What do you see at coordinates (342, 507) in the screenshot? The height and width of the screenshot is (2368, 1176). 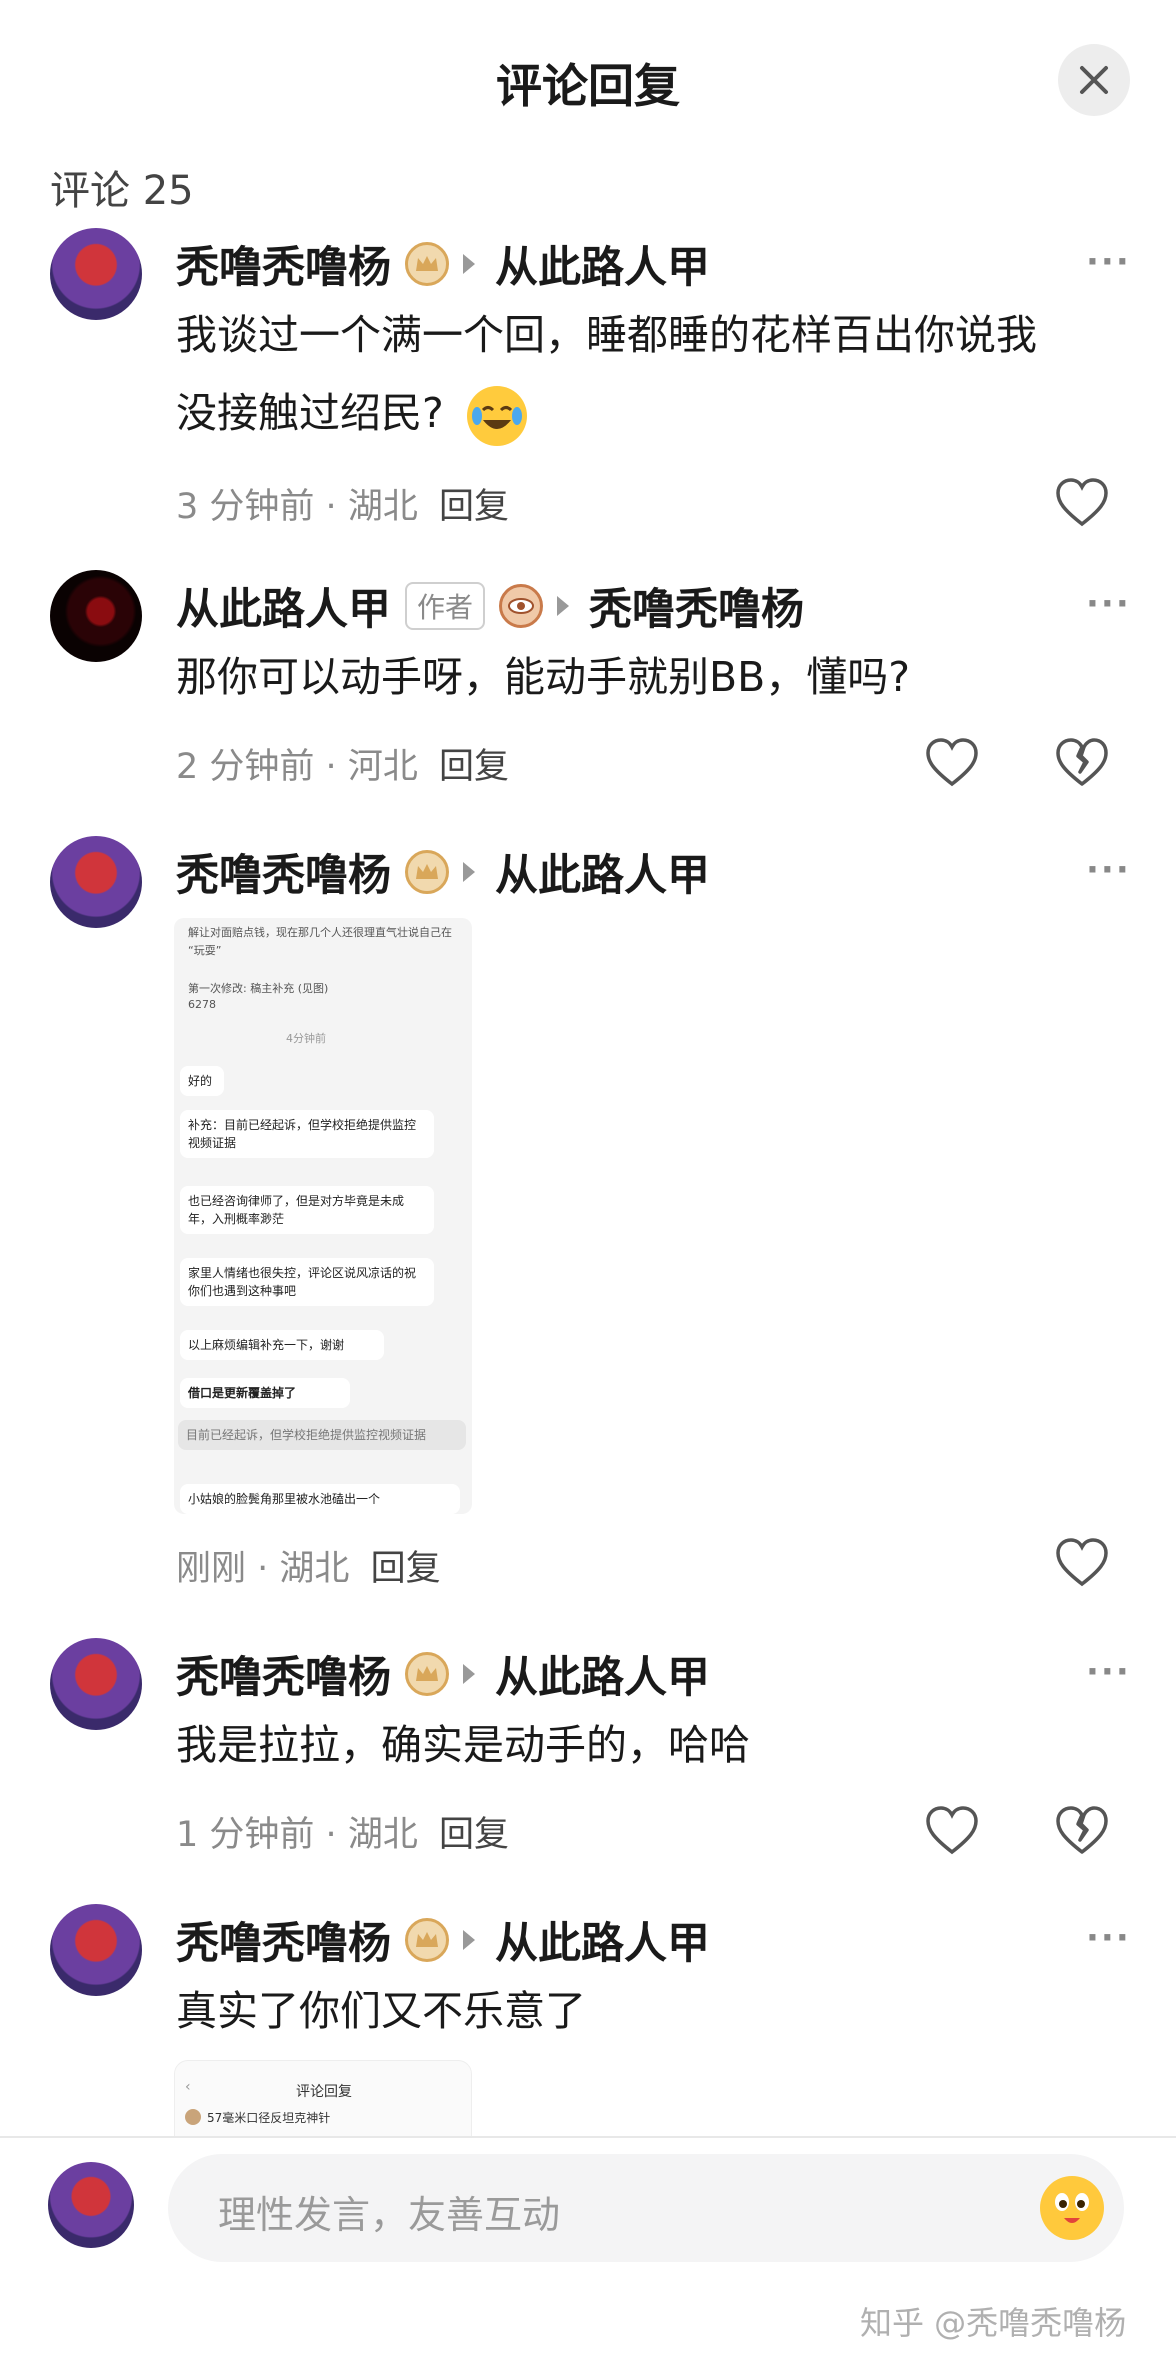 I see `comment-footer: 3 分钟前 · 湖北 回复` at bounding box center [342, 507].